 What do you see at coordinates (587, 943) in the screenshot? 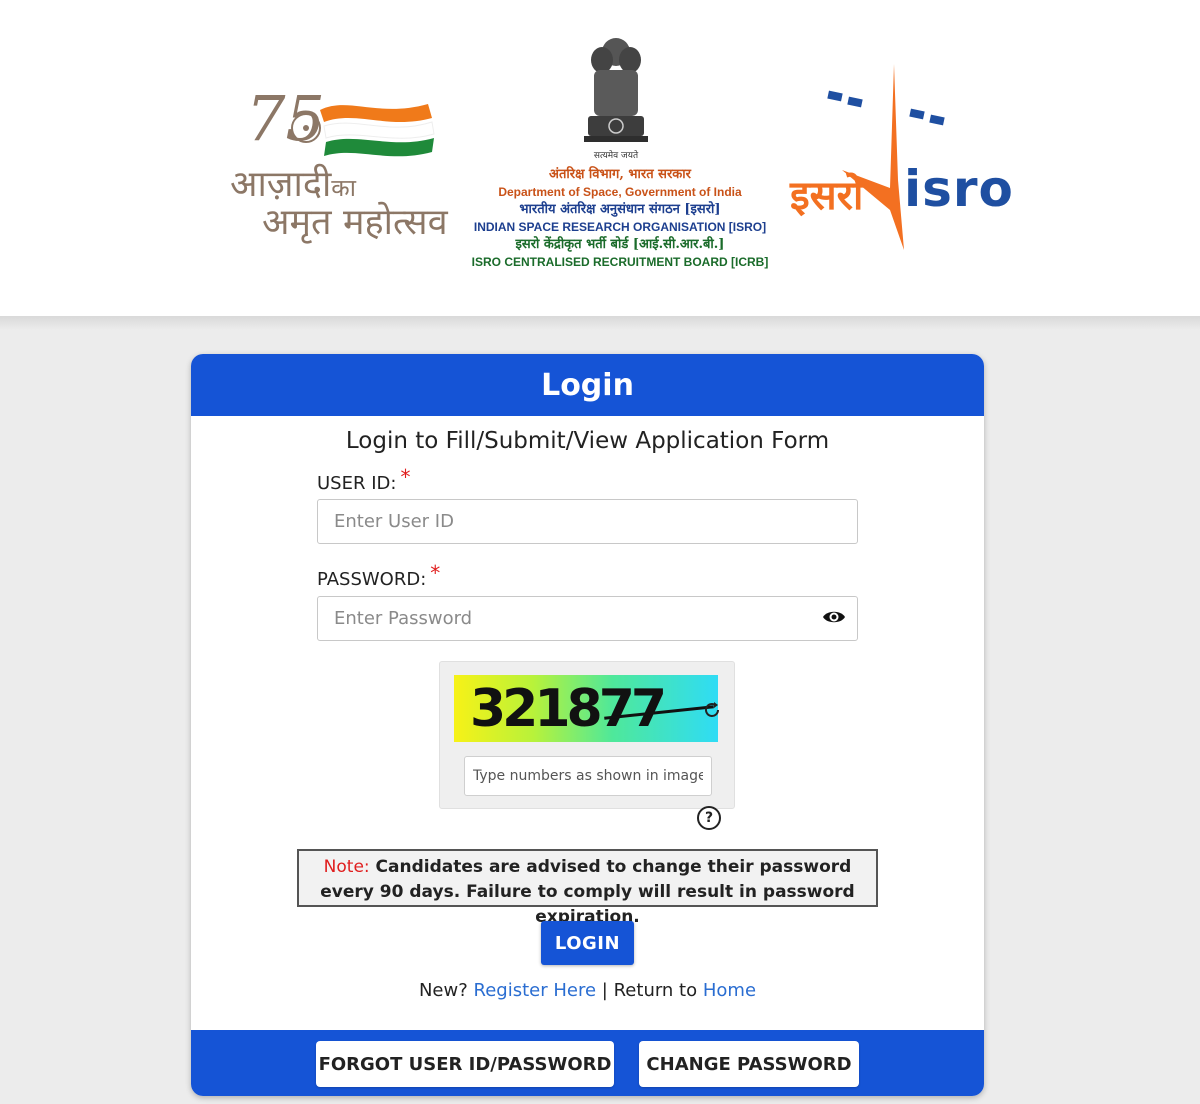
I see `login-button: LOGIN` at bounding box center [587, 943].